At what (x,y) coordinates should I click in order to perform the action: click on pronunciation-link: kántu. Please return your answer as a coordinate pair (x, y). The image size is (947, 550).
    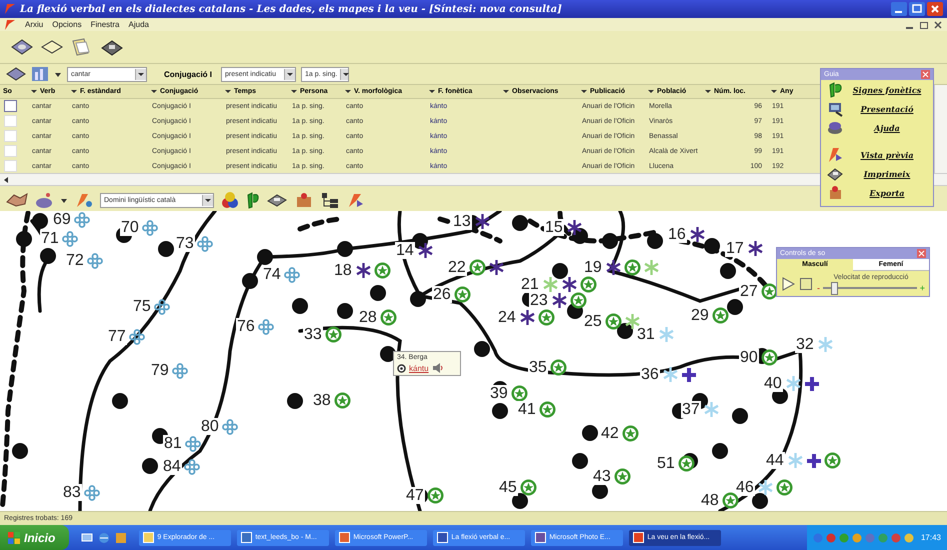
    Looking at the image, I should click on (419, 368).